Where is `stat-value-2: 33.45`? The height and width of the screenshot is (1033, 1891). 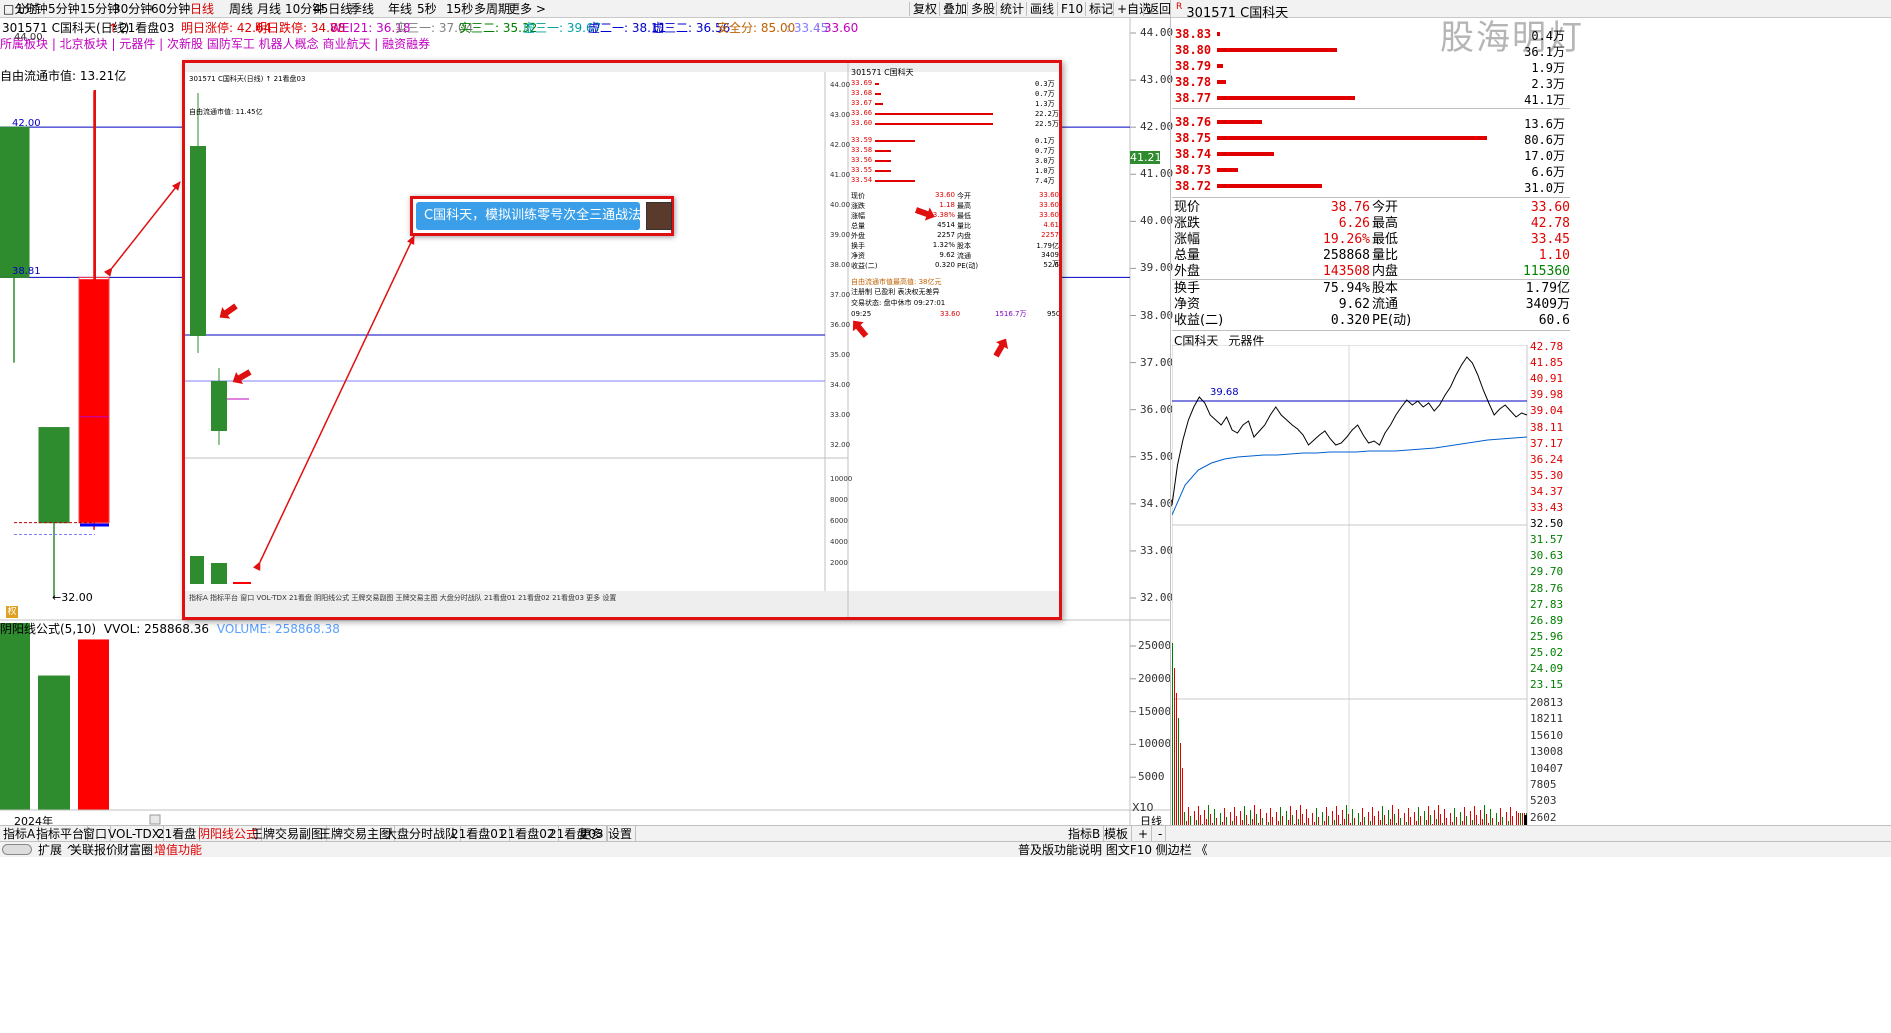 stat-value-2: 33.45 is located at coordinates (1550, 239).